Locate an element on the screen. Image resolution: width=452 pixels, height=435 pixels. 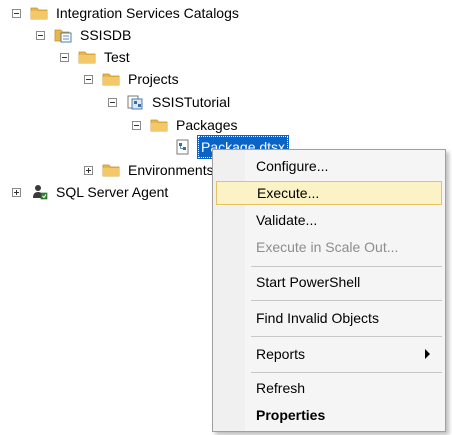
menu-item-refresh: Refresh is located at coordinates (329, 388).